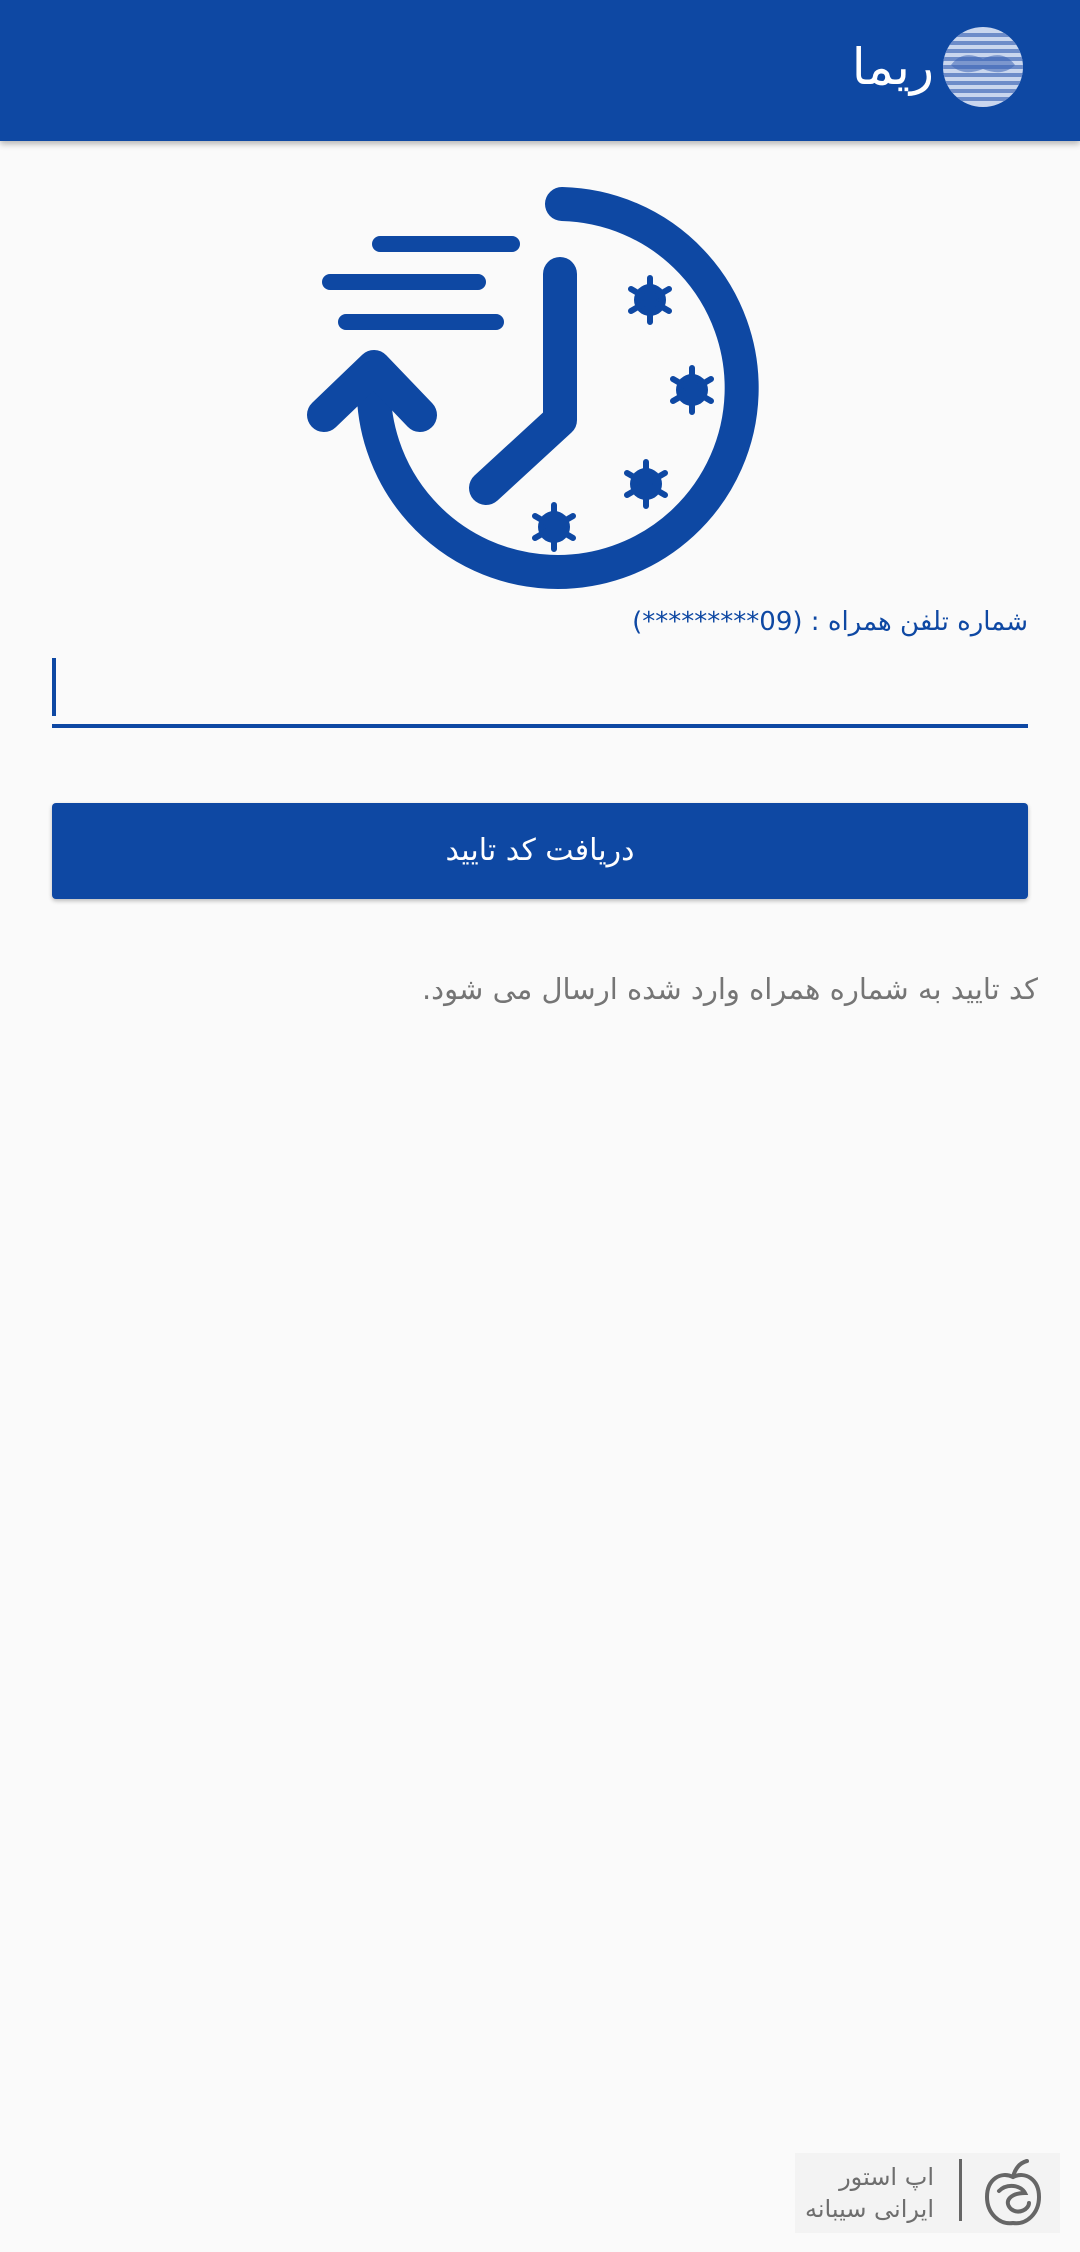 Image resolution: width=1080 pixels, height=2252 pixels. Describe the element at coordinates (540, 70) in the screenshot. I see `app-bar: ریما` at that location.